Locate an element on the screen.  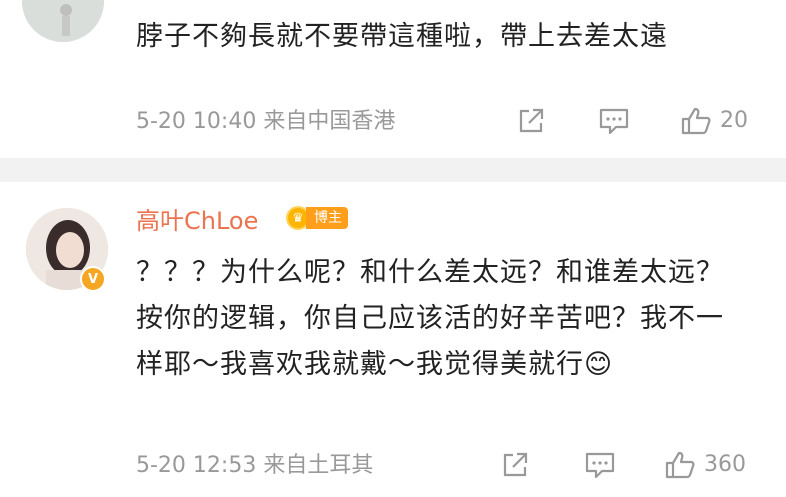
avatar is located at coordinates (63, 21).